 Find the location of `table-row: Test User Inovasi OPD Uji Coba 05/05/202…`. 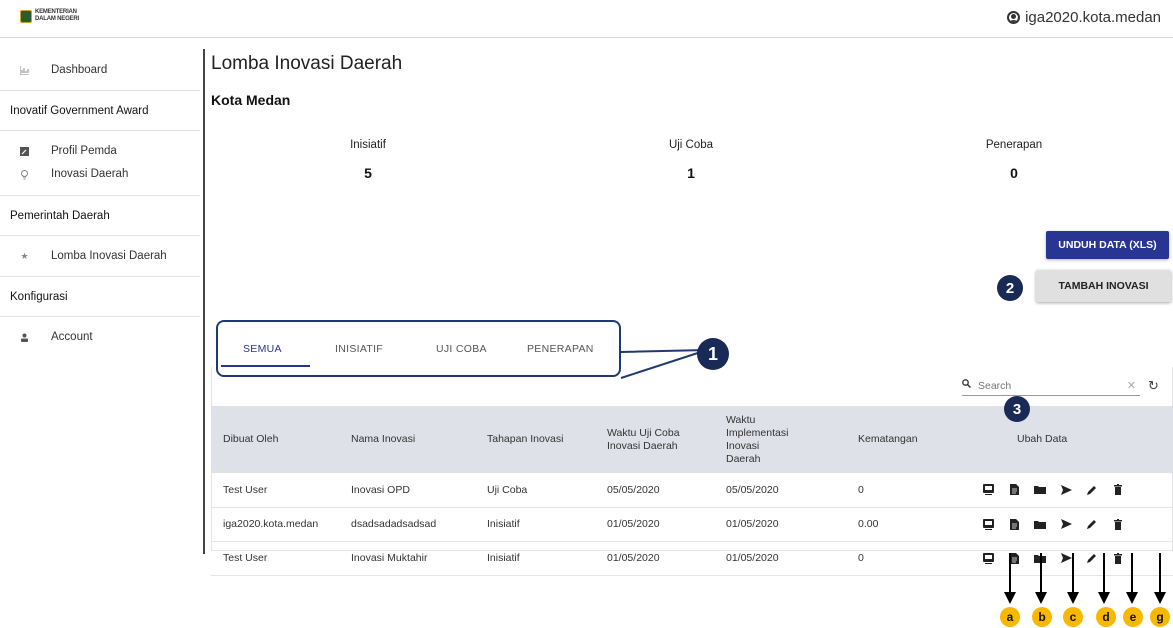

table-row: Test User Inovasi OPD Uji Coba 05/05/202… is located at coordinates (692, 490).